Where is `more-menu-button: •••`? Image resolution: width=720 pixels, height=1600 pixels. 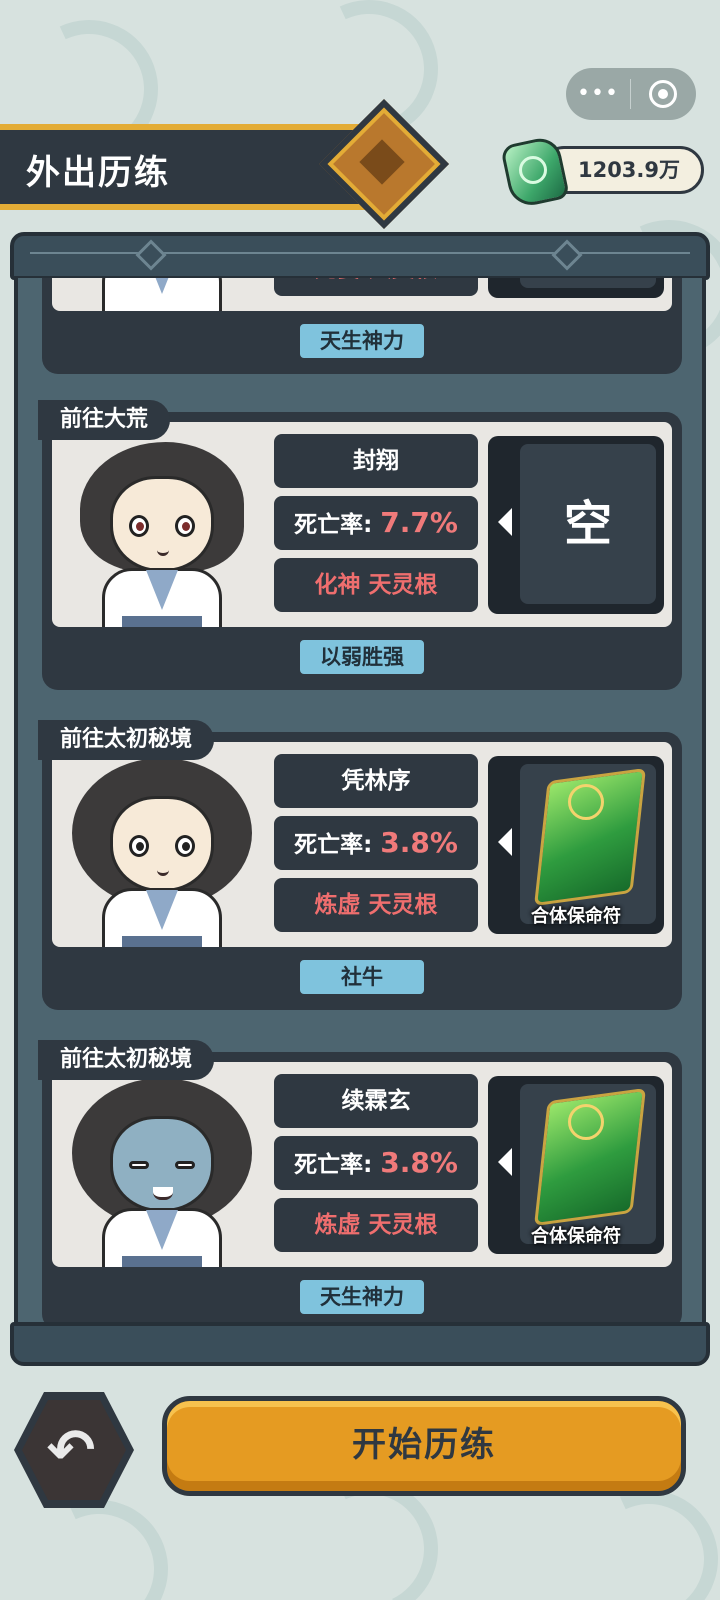 more-menu-button: ••• is located at coordinates (598, 94).